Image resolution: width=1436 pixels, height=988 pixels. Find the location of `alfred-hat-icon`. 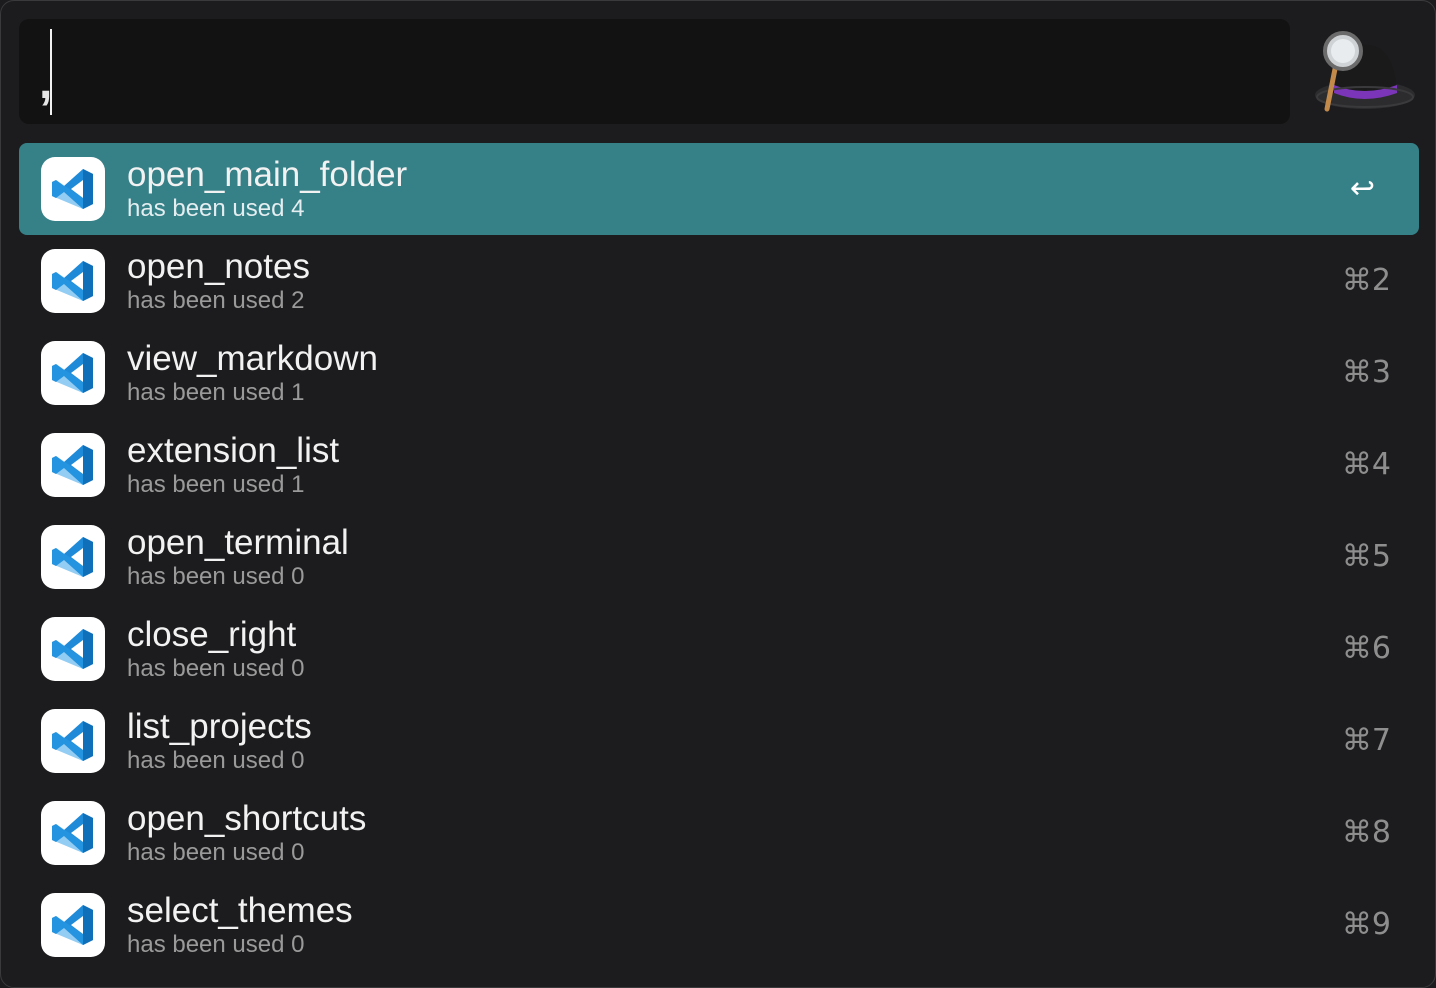

alfred-hat-icon is located at coordinates (1364, 72).